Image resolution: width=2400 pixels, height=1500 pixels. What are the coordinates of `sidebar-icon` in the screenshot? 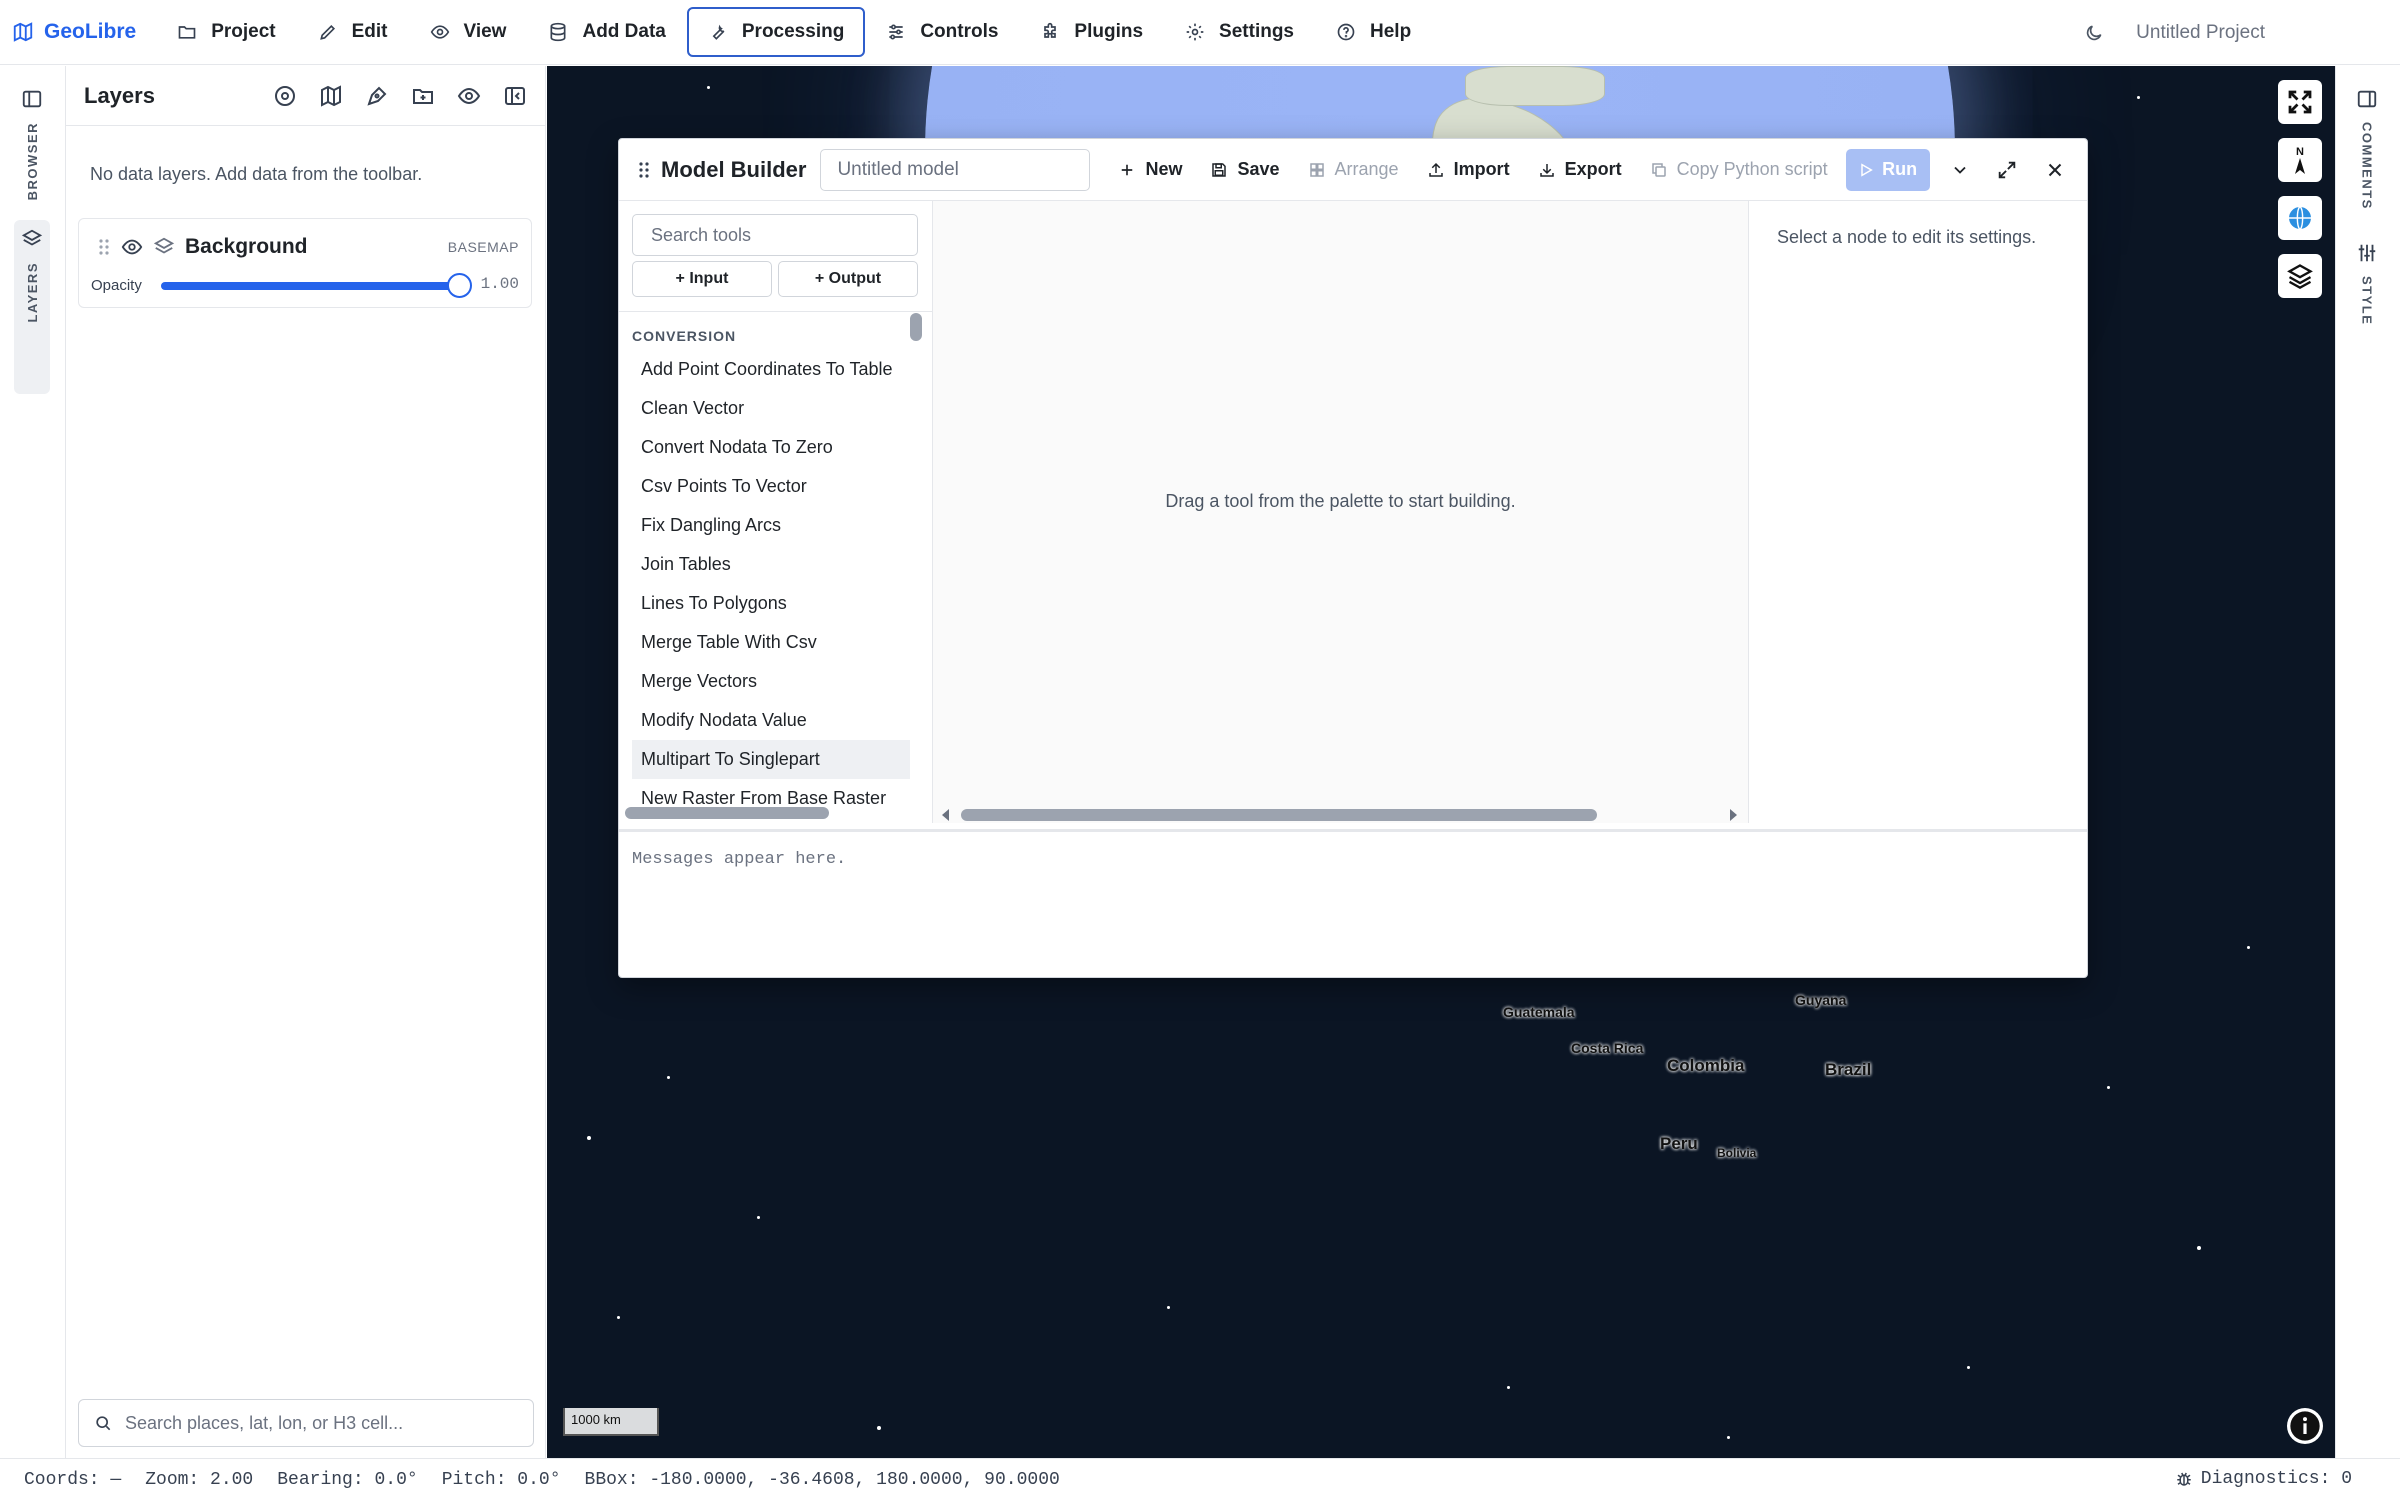 It's located at (2367, 99).